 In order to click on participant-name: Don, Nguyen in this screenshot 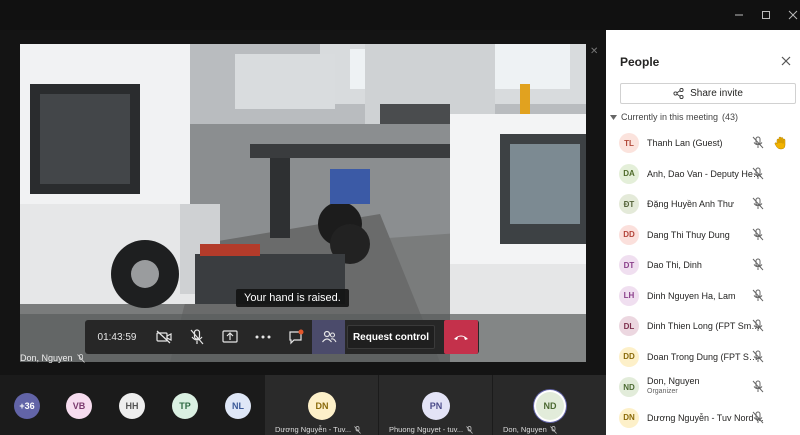, I will do `click(673, 381)`.